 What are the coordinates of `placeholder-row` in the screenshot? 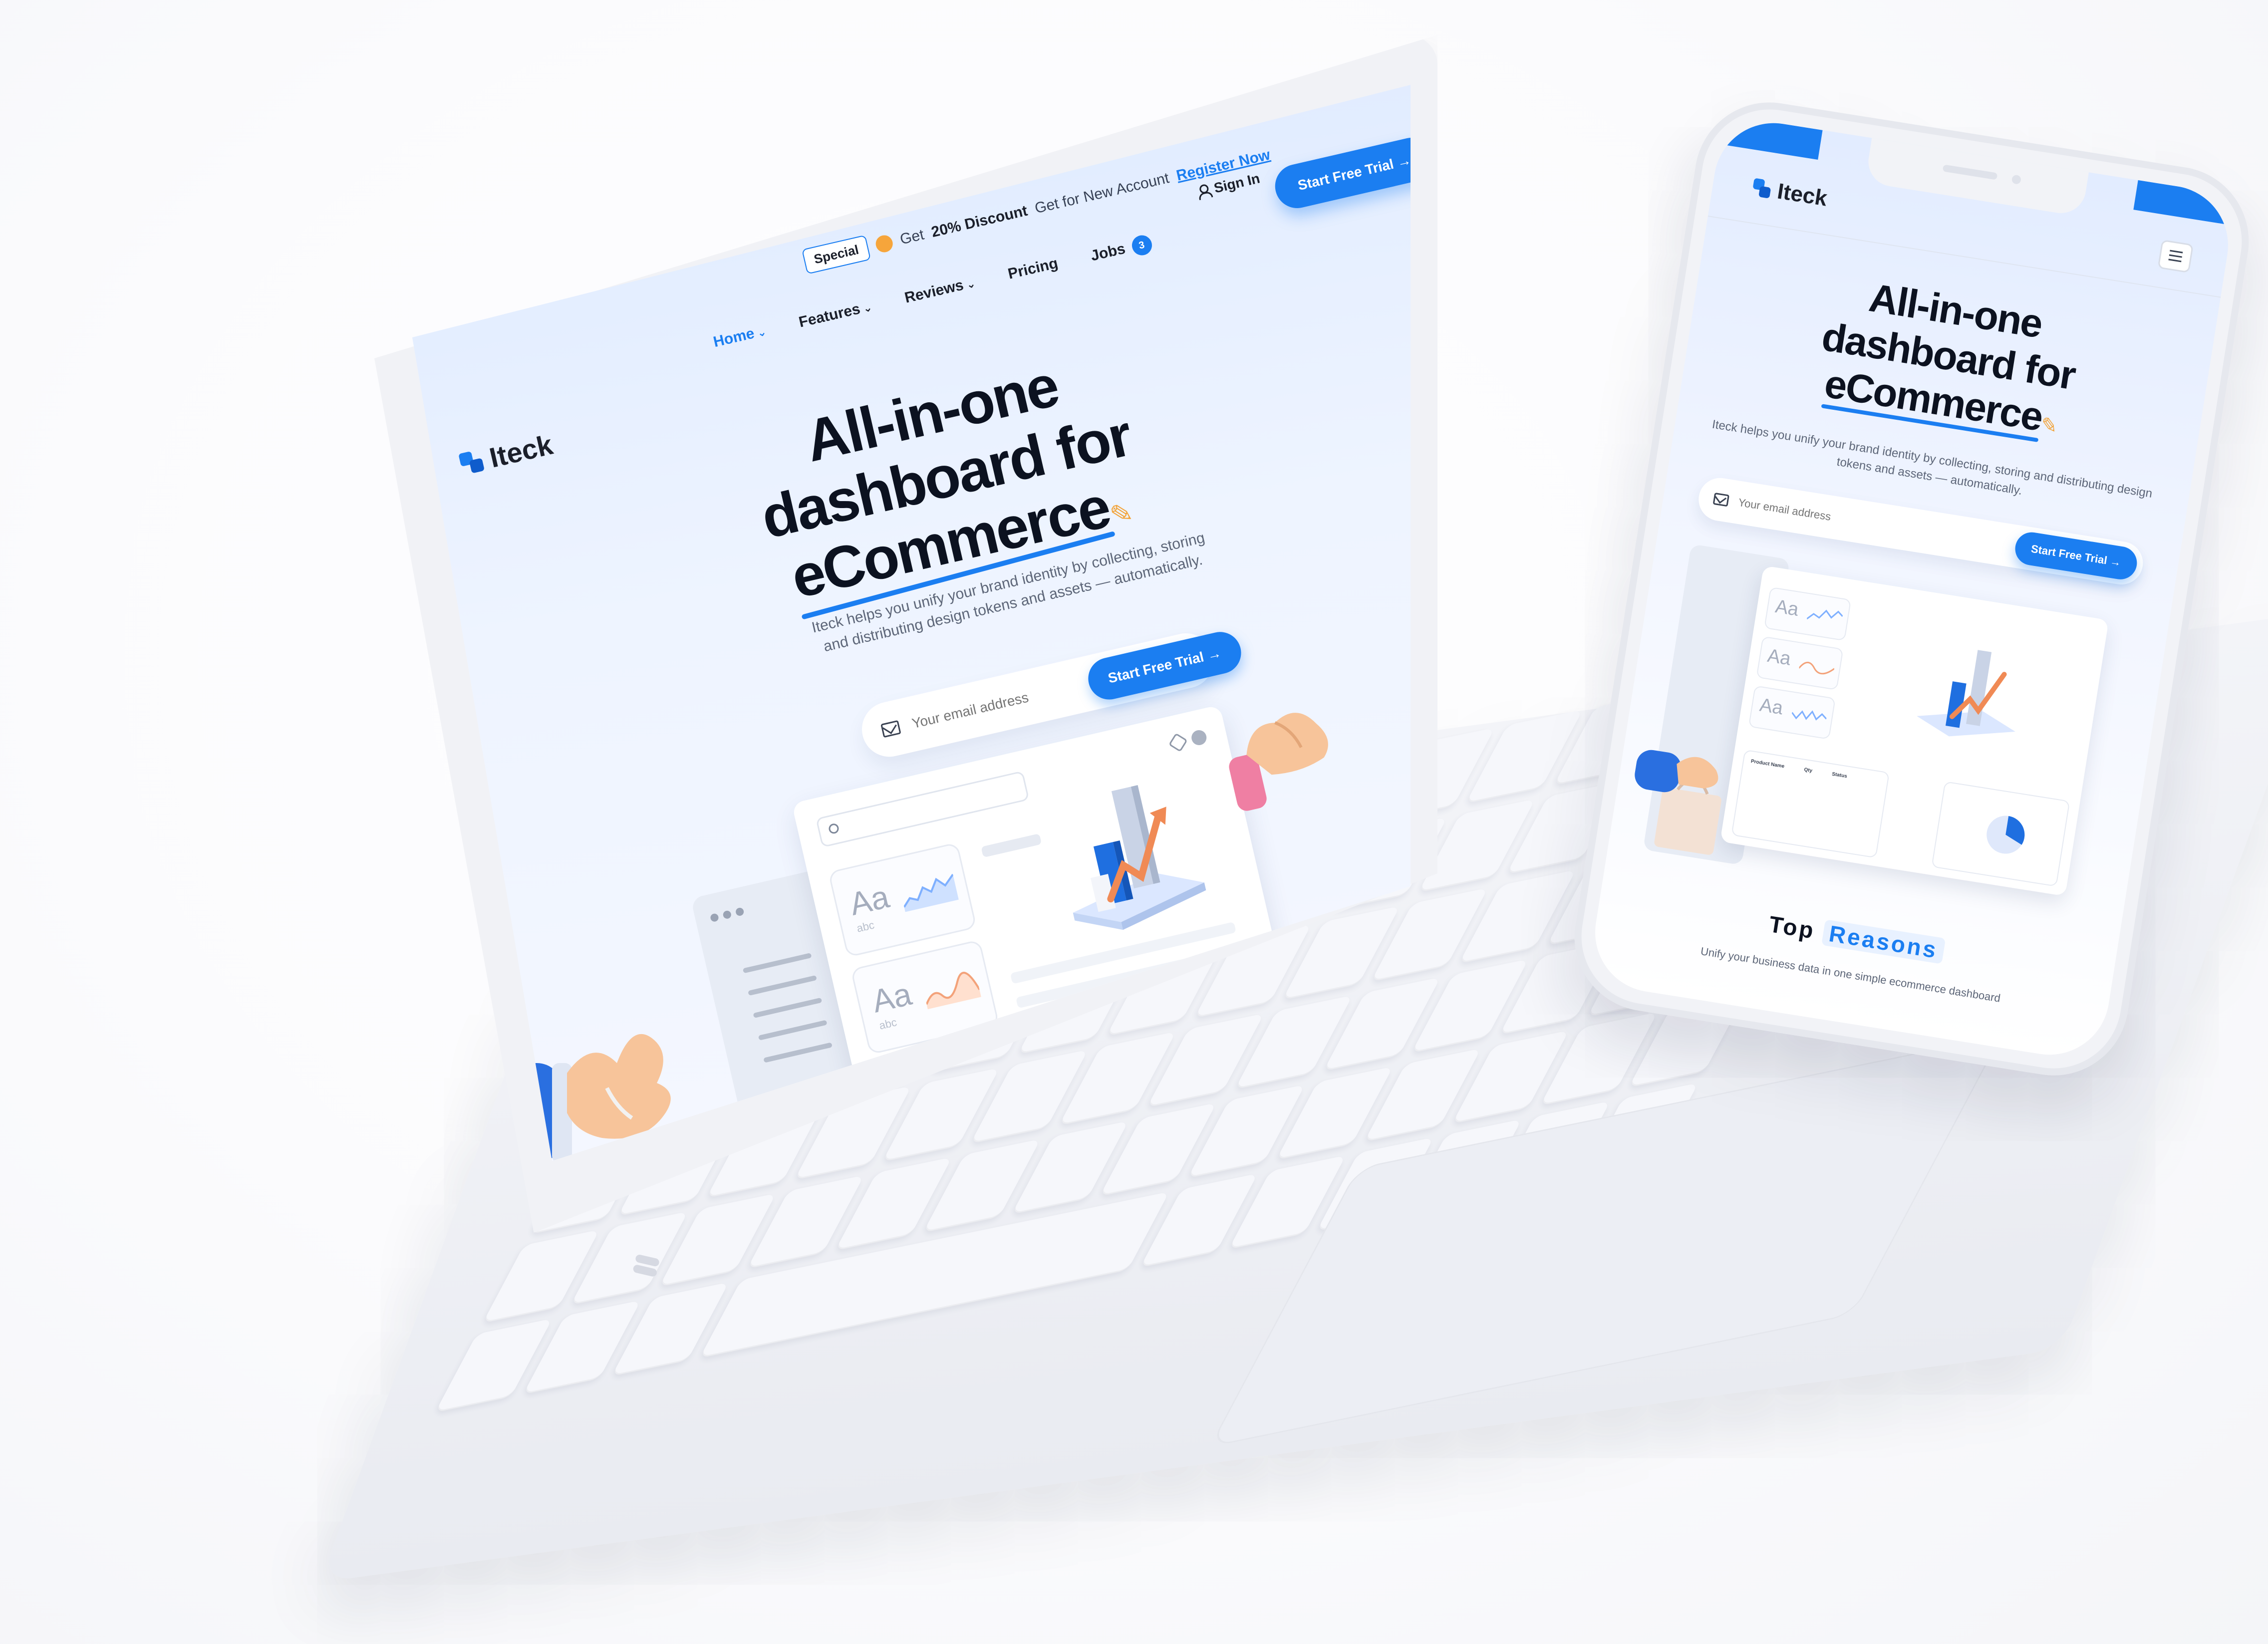 It's located at (1011, 846).